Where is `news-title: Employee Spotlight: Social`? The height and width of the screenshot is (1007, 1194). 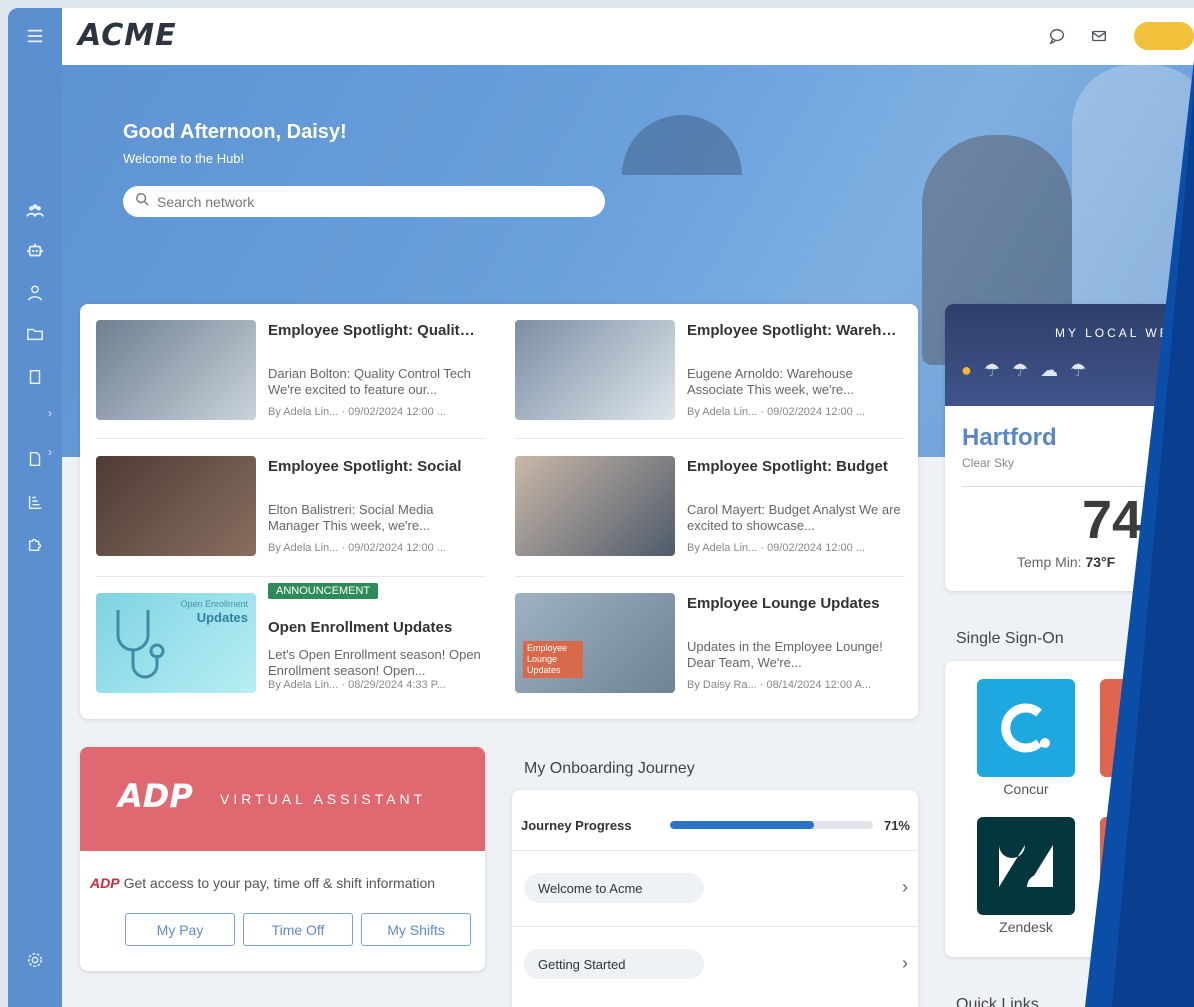
news-title: Employee Spotlight: Social is located at coordinates (375, 466).